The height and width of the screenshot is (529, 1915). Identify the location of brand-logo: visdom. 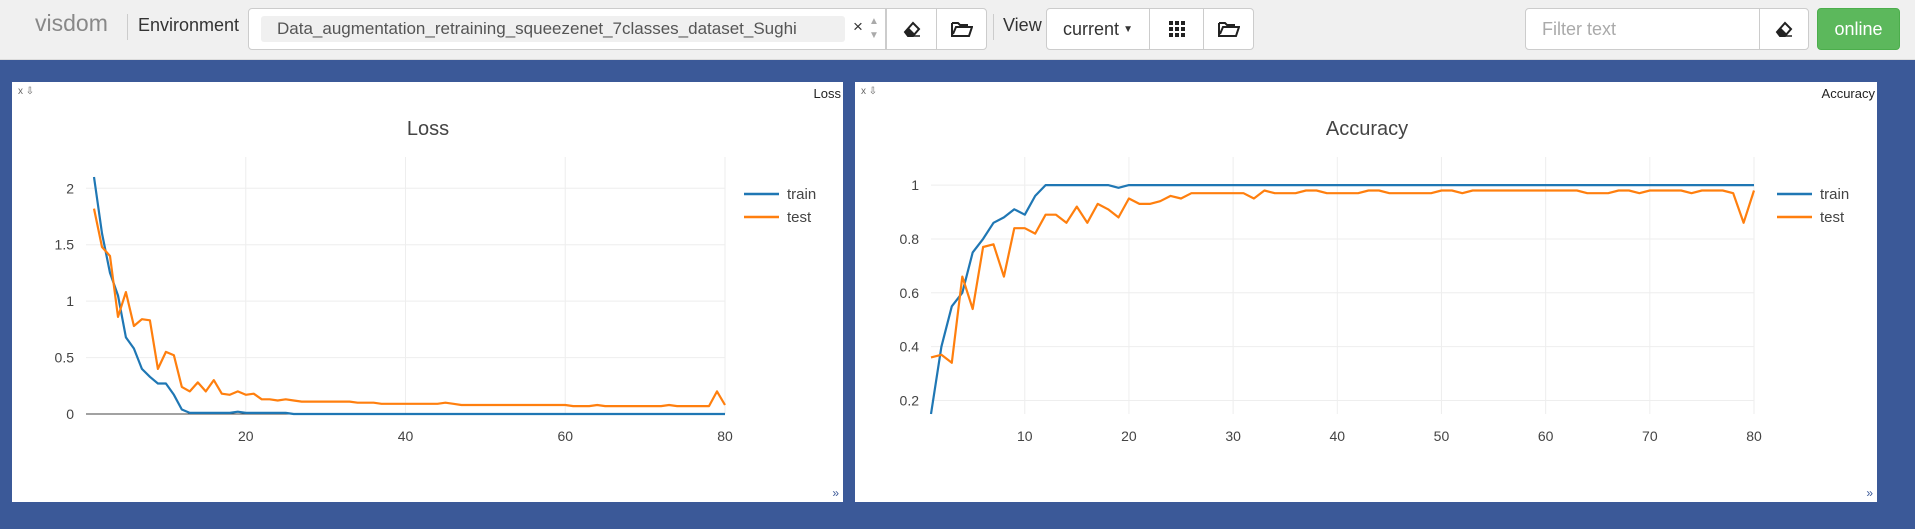
(71, 23).